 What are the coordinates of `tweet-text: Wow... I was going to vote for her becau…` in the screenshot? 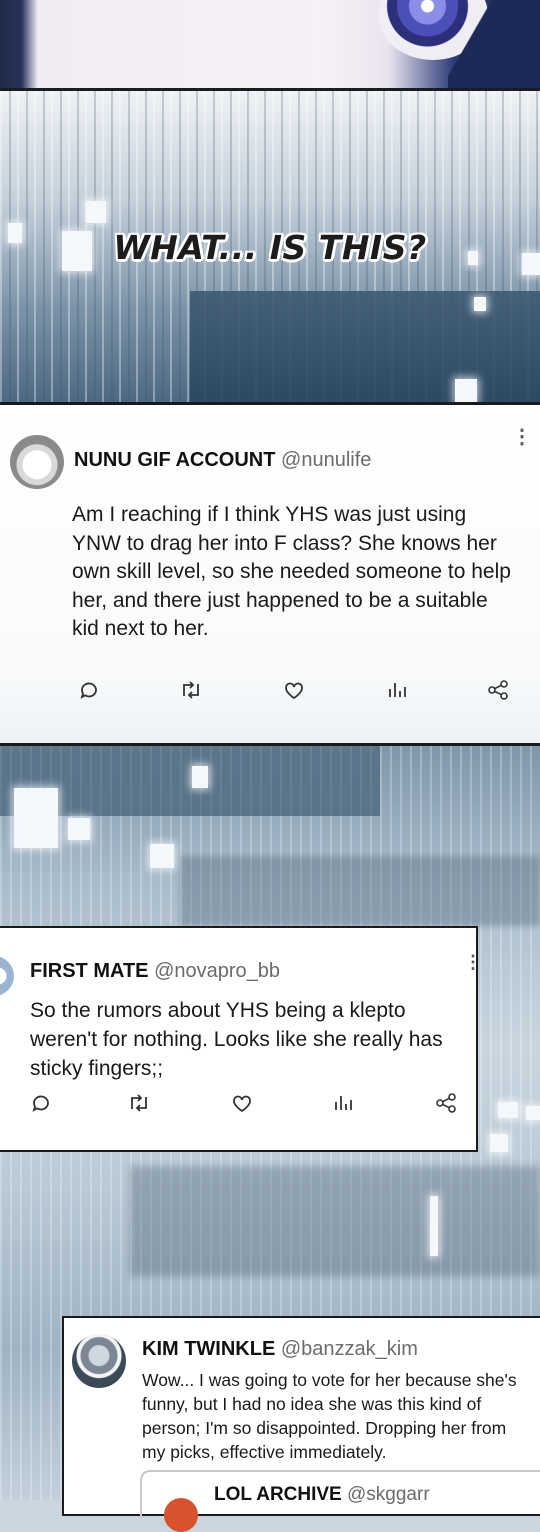 It's located at (329, 1416).